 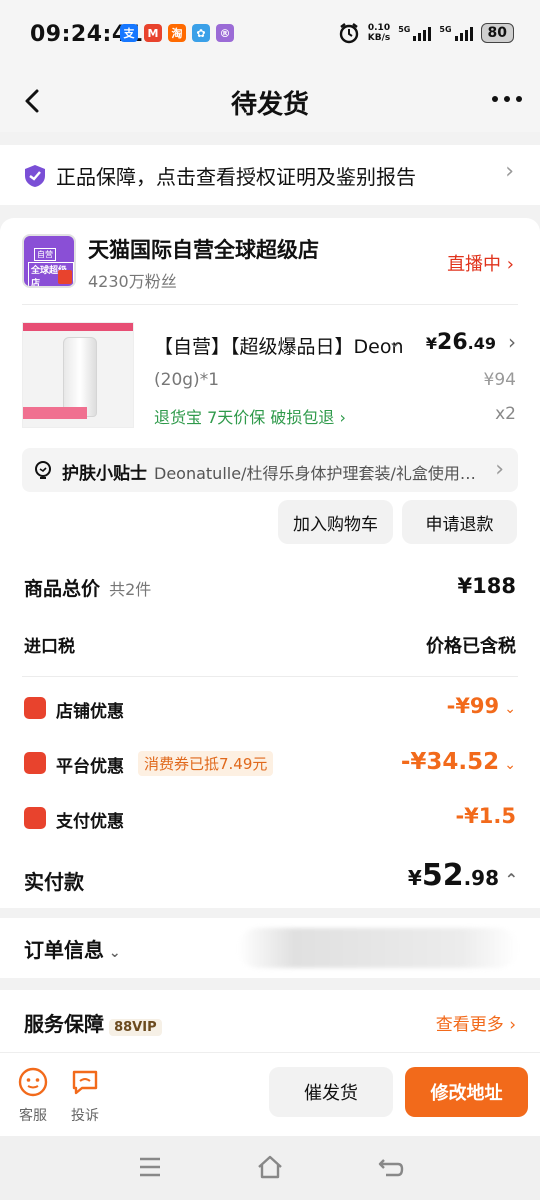 What do you see at coordinates (319, 473) in the screenshot?
I see `tip-text: Deonatulle/杜得乐身体护理套装/礼盒使用指南` at bounding box center [319, 473].